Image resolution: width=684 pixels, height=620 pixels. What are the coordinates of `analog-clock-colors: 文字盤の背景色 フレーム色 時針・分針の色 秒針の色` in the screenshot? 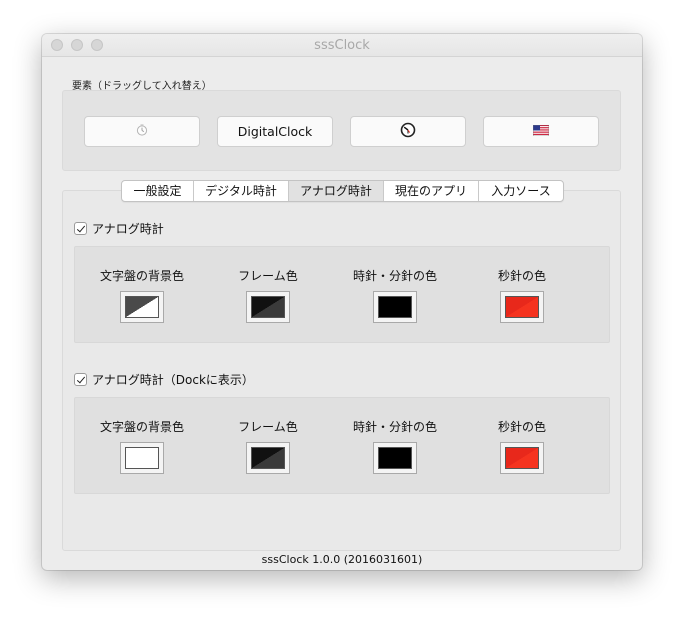 It's located at (342, 294).